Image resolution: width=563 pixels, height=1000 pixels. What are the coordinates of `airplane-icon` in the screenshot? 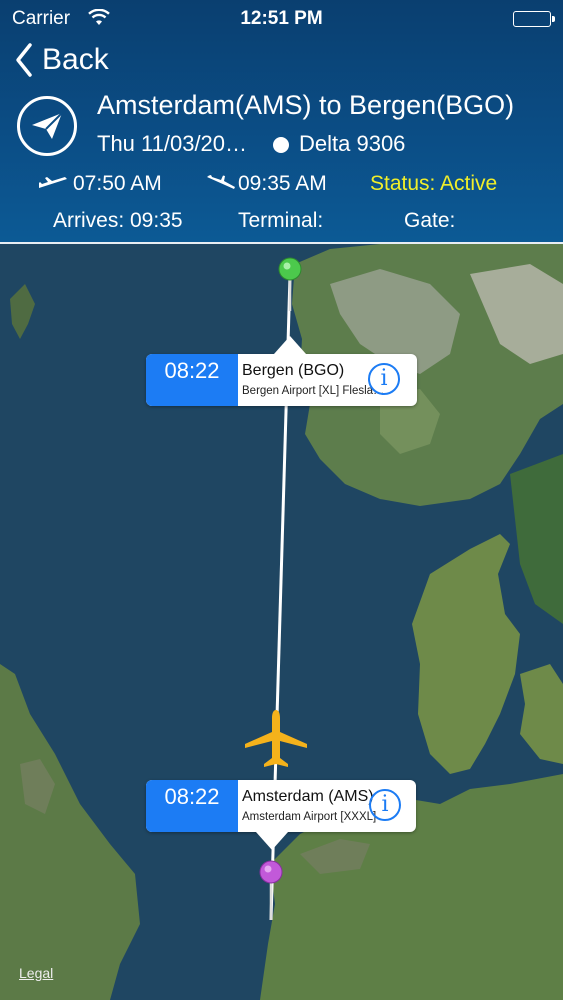 It's located at (276, 738).